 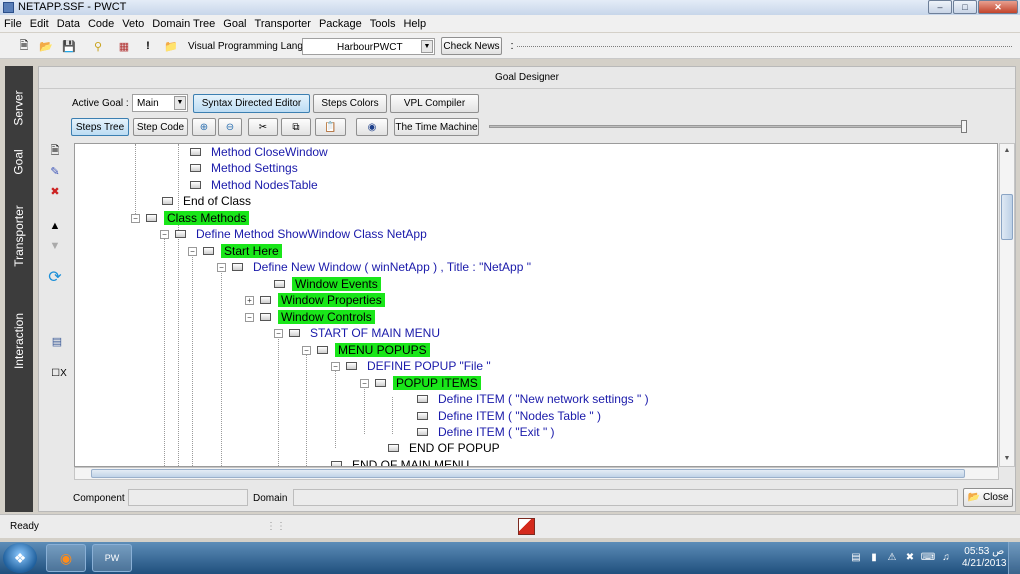 What do you see at coordinates (510, 416) in the screenshot?
I see `tree-node: Define ITEM ( "Nodes Table " )` at bounding box center [510, 416].